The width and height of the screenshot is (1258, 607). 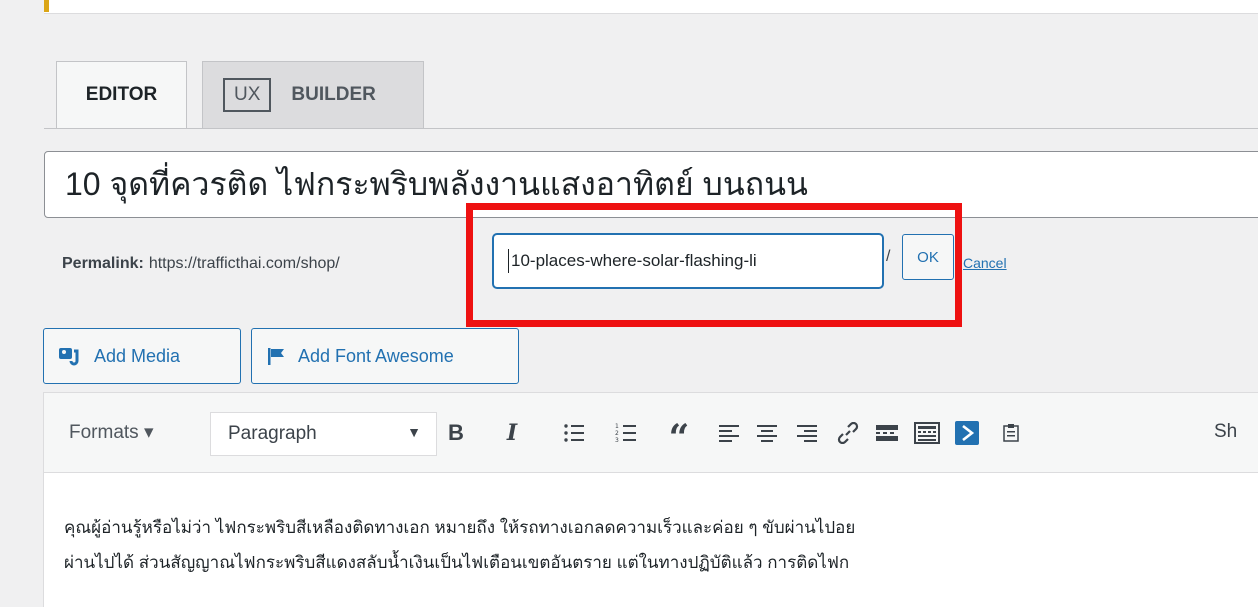 I want to click on ux-logo-icon: UX, so click(x=247, y=95).